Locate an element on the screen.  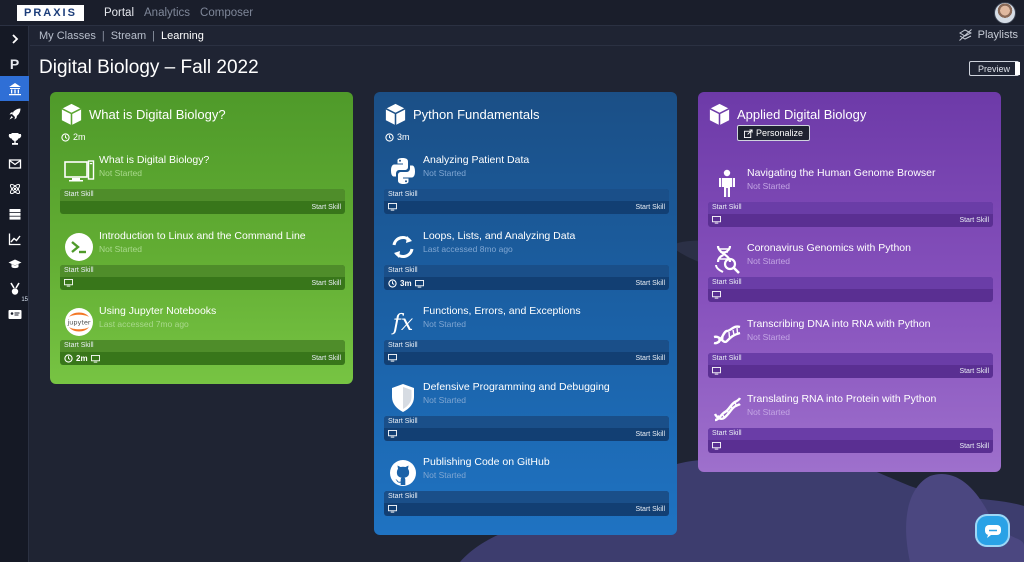
breadcrumb-stream: Stream is located at coordinates (128, 36).